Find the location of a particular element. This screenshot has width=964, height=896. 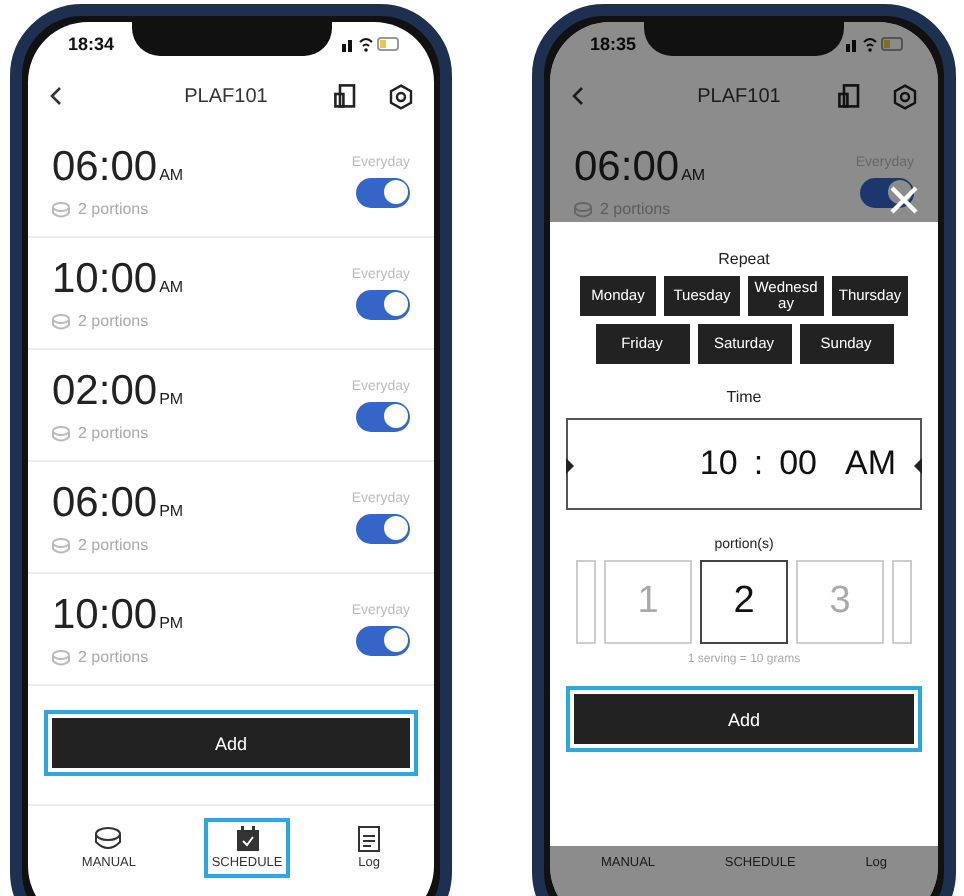

document-icon is located at coordinates (369, 839).